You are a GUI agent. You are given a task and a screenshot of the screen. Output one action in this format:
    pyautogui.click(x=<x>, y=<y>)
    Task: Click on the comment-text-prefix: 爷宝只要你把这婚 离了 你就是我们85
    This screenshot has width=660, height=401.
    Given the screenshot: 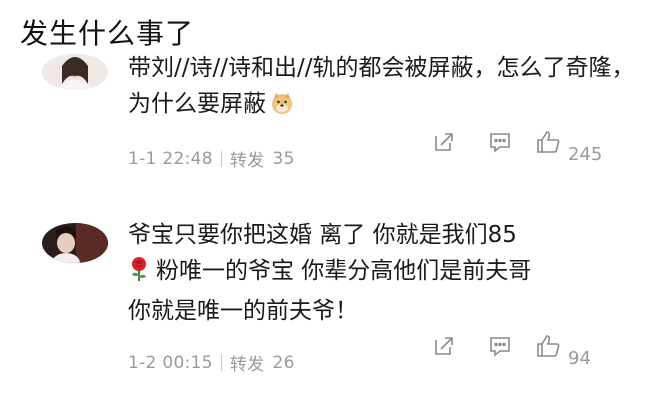 What is the action you would take?
    pyautogui.click(x=322, y=235)
    